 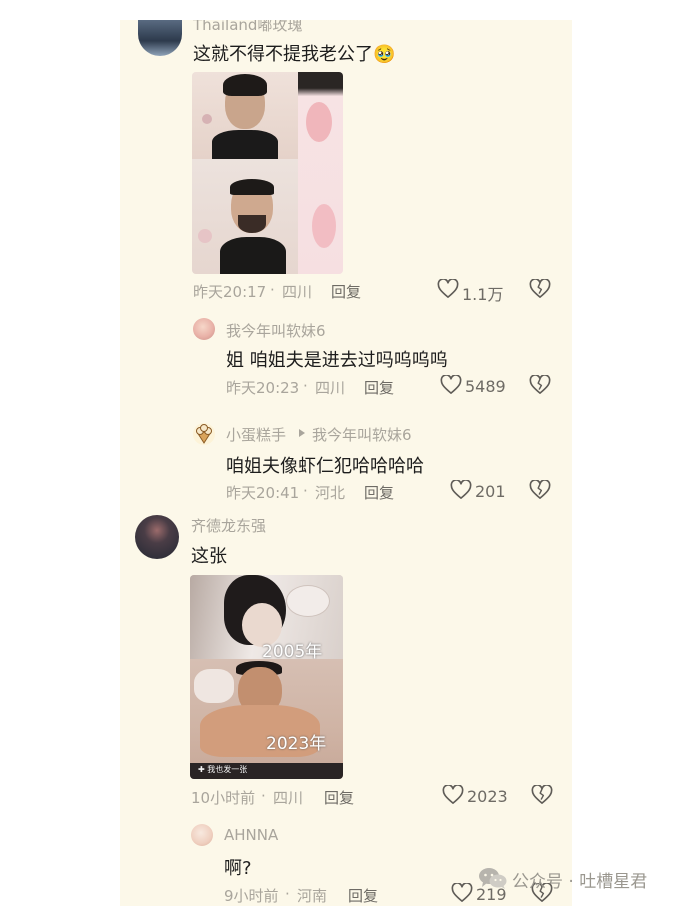 I want to click on comment-photo, so click(x=267, y=173).